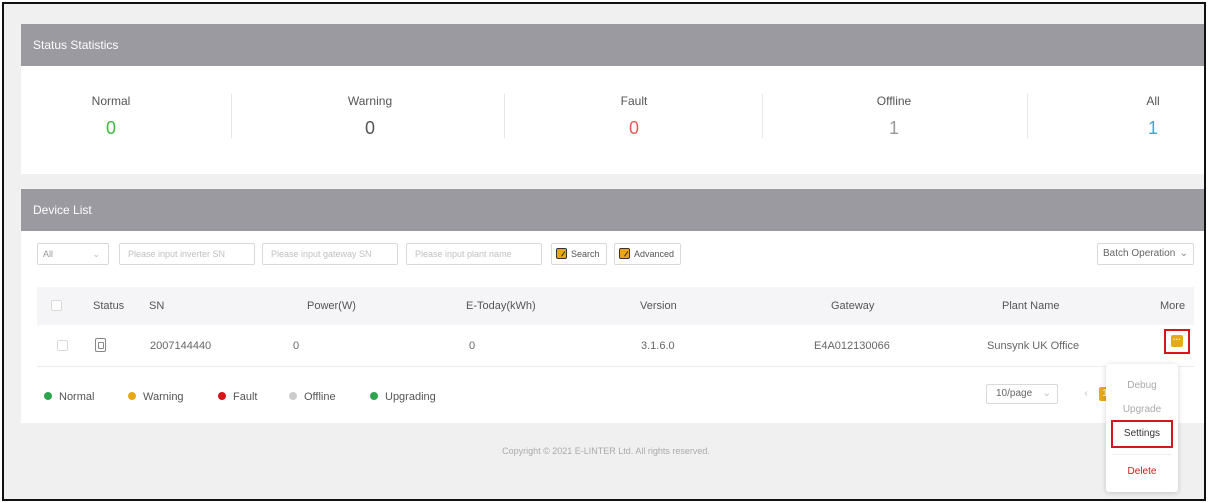 Image resolution: width=1208 pixels, height=503 pixels. Describe the element at coordinates (111, 101) in the screenshot. I see `stat-normal-label: Normal` at that location.